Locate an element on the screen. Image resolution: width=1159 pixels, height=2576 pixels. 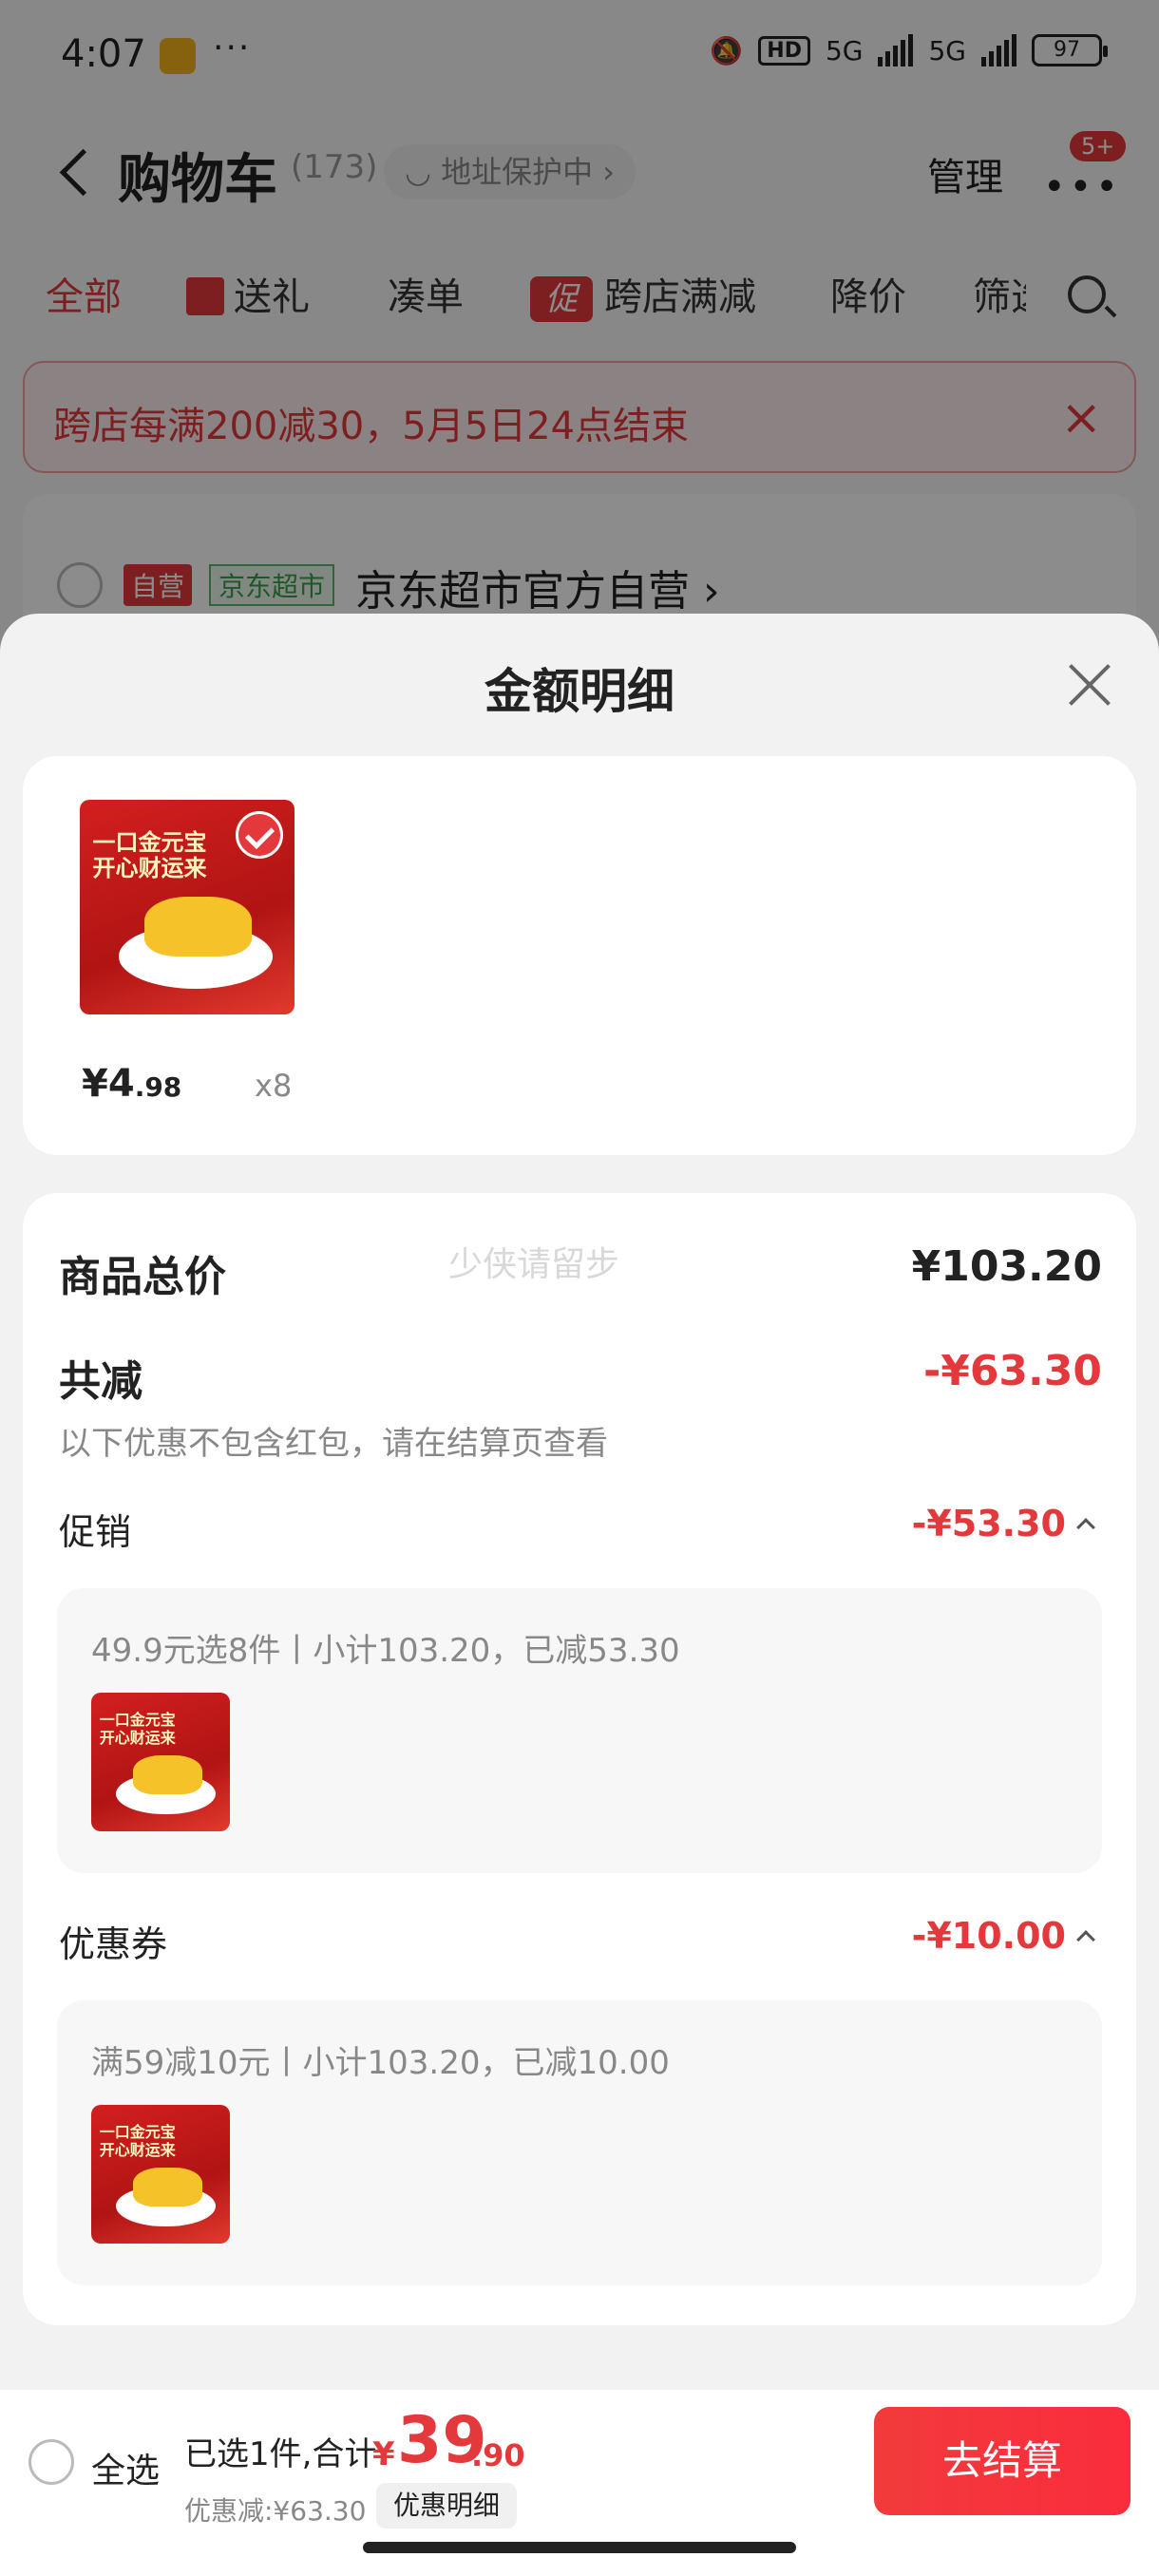
promotion-detail: 49.9元选8件丨小计103.20，已减53.30 is located at coordinates (385, 1651).